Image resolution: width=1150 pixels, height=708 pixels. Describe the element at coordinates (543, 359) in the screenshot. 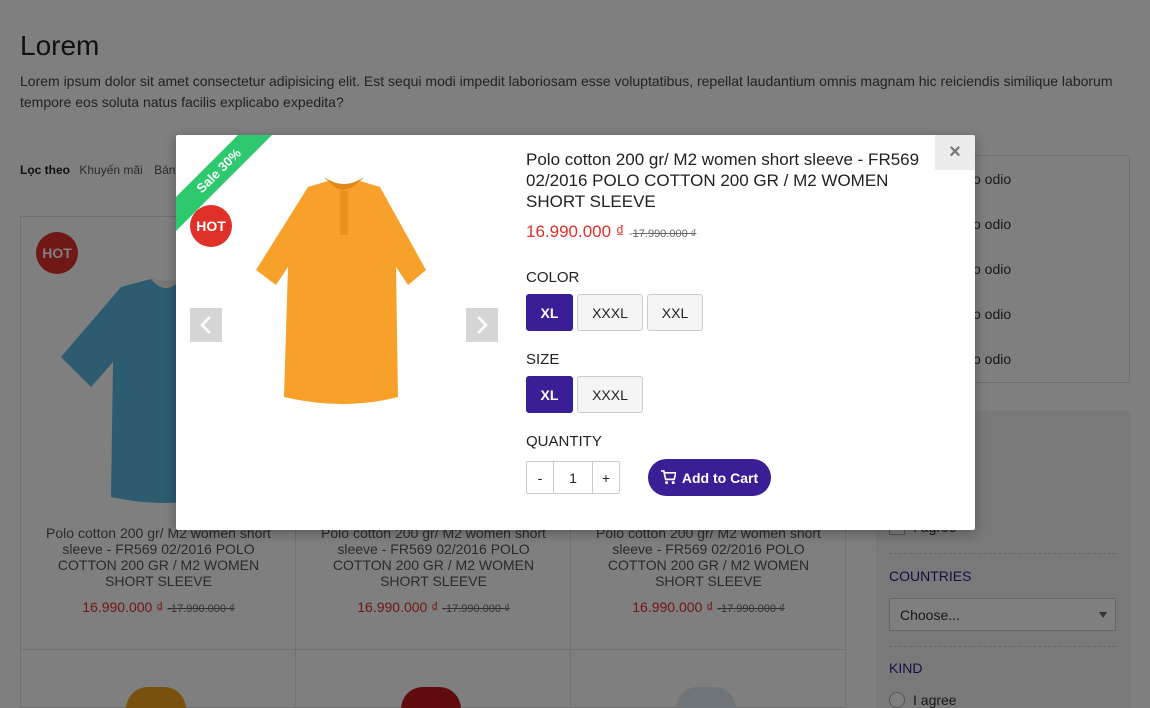

I see `size-label: SIZE` at that location.